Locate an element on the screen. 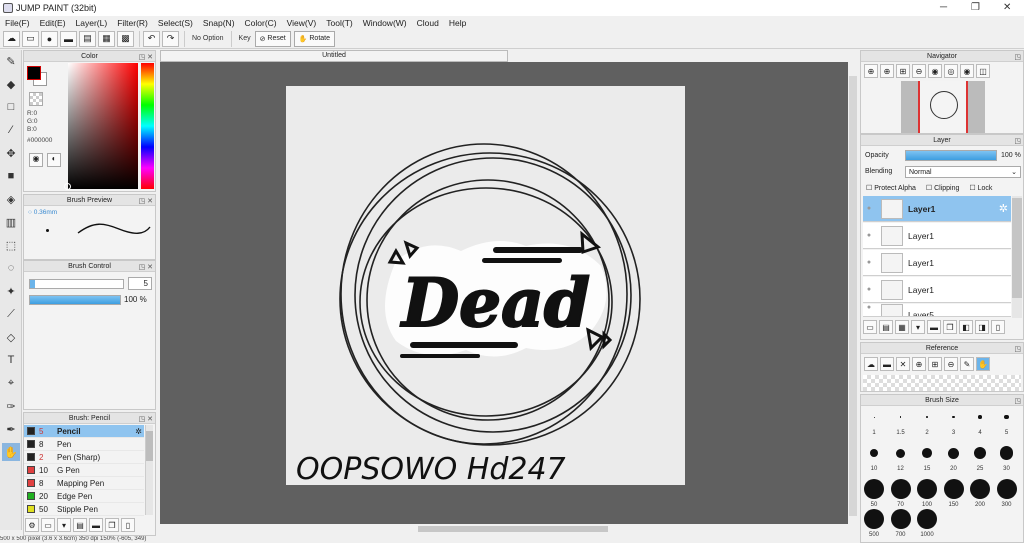 This screenshot has height=543, width=1024. select-pen-tool-icon: ⟋ is located at coordinates (11, 314).